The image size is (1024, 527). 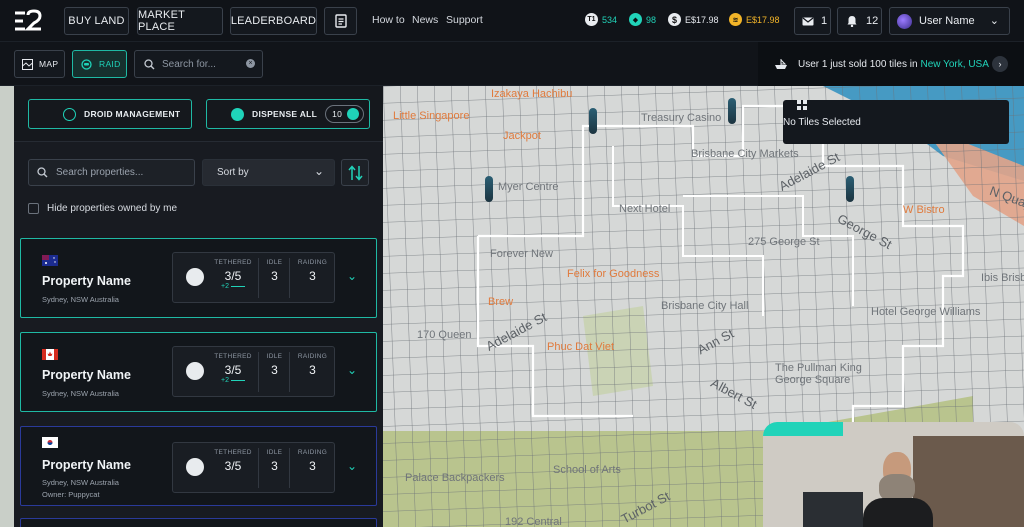 I want to click on map-label: Brisbane City Hall, so click(x=705, y=306).